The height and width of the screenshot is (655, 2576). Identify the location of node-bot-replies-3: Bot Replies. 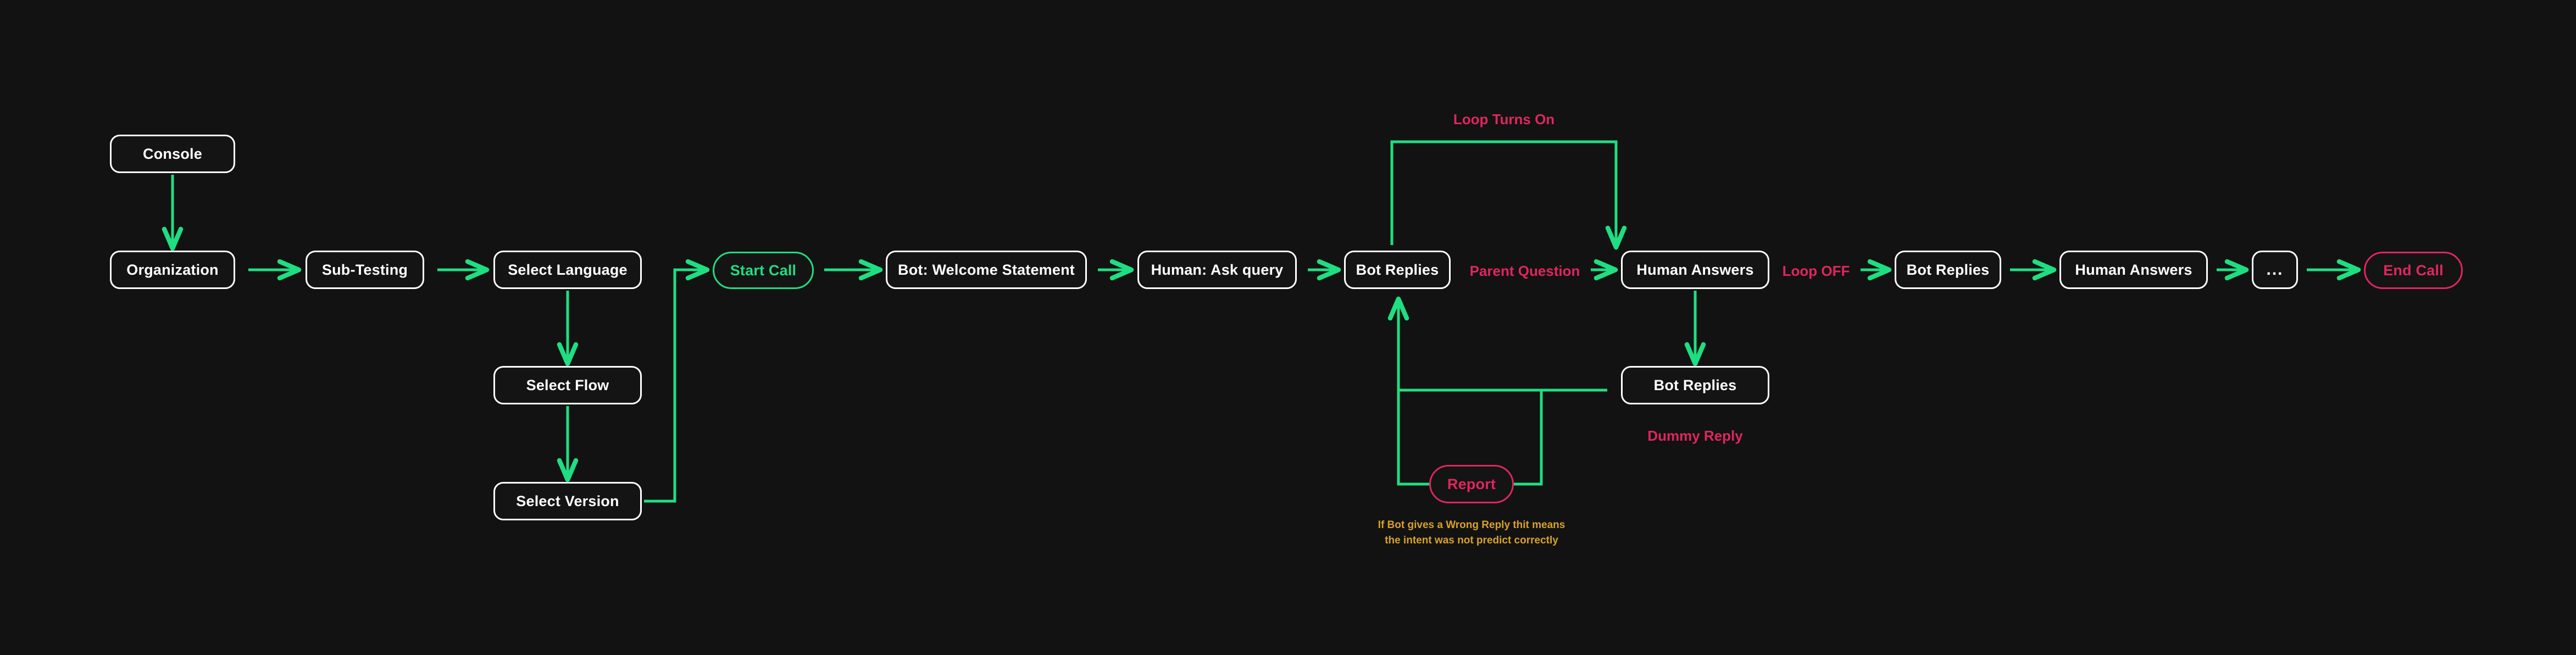
(1695, 385).